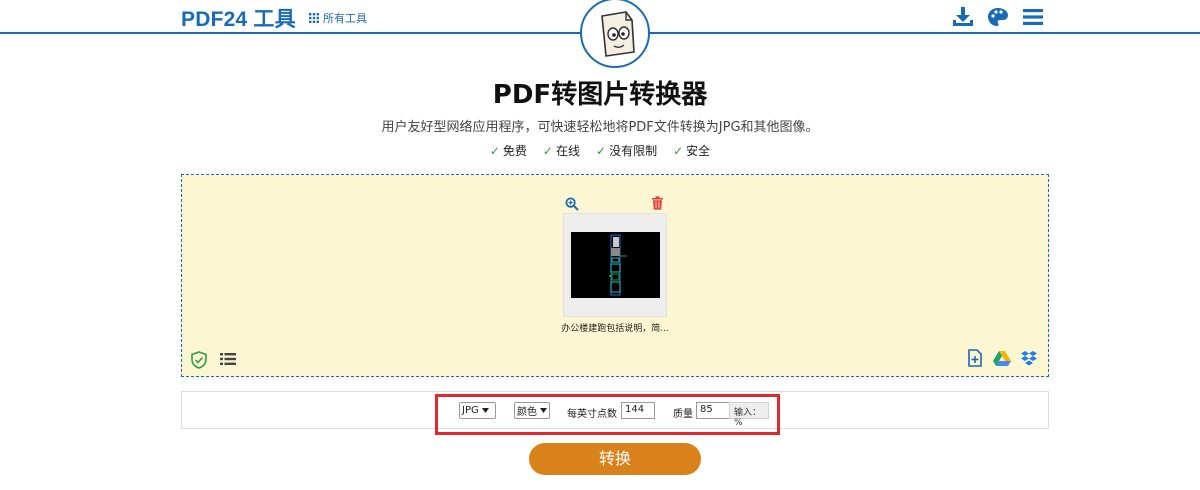  I want to click on dropbox-icon, so click(1029, 359).